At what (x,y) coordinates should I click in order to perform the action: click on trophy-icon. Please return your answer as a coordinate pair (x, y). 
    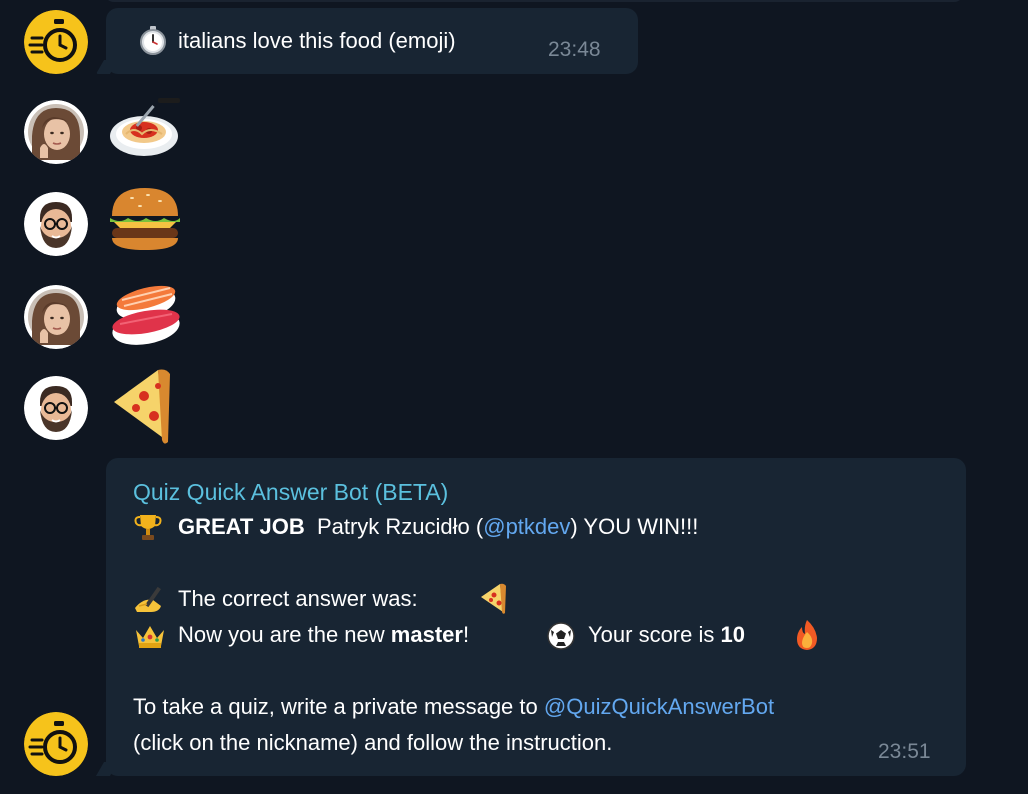
    Looking at the image, I should click on (148, 527).